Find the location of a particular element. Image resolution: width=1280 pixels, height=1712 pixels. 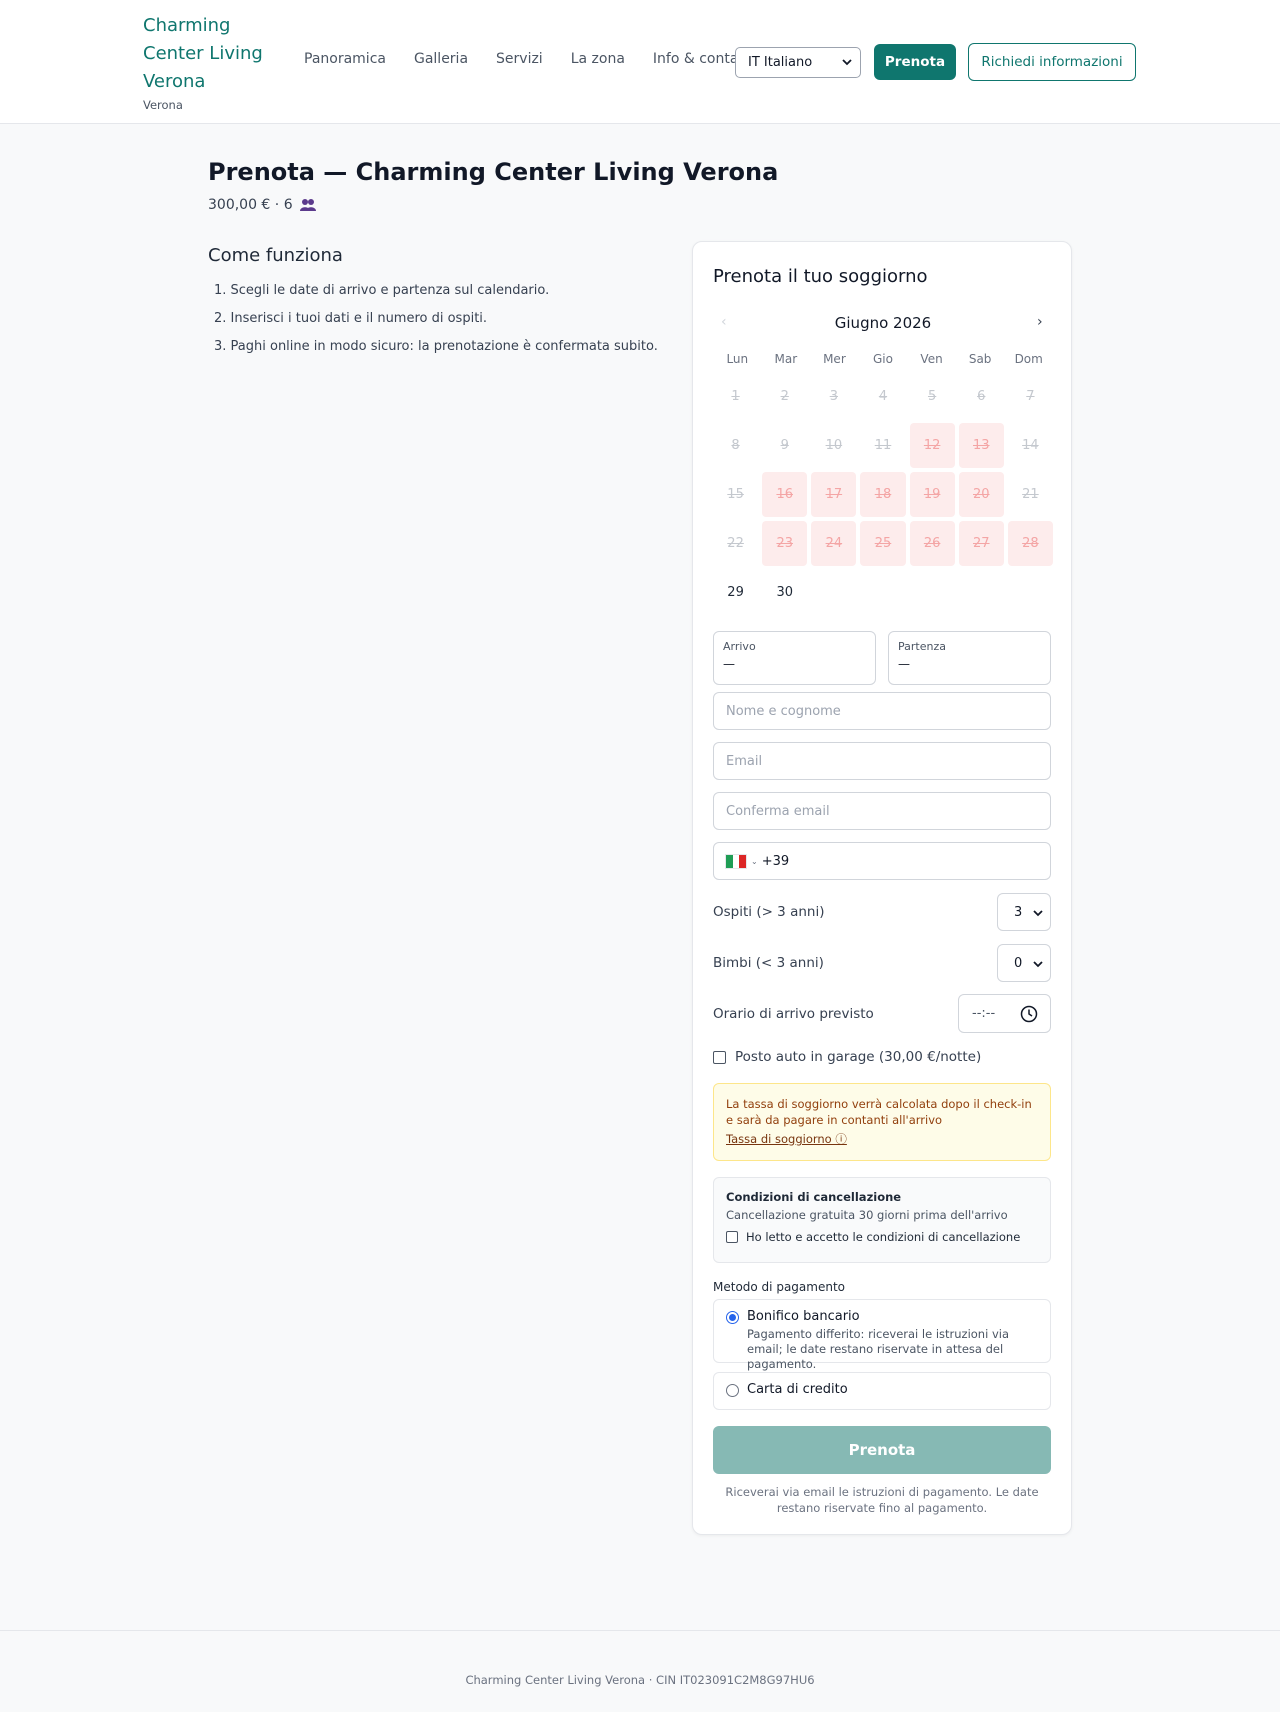

calendar-day: 8 is located at coordinates (735, 445).